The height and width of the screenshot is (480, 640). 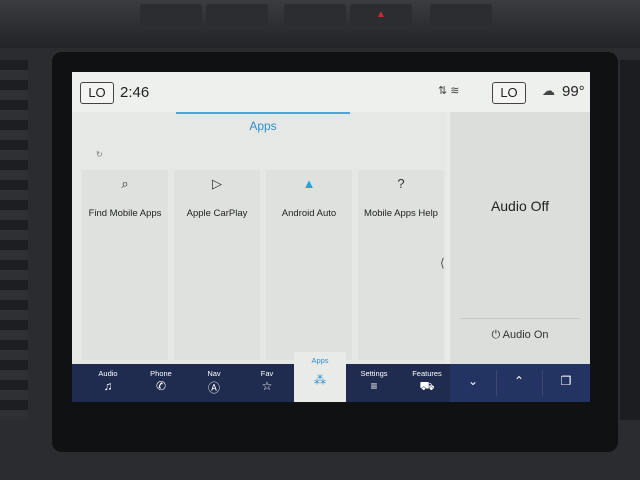 I want to click on tile-label: Android Auto, so click(x=309, y=213).